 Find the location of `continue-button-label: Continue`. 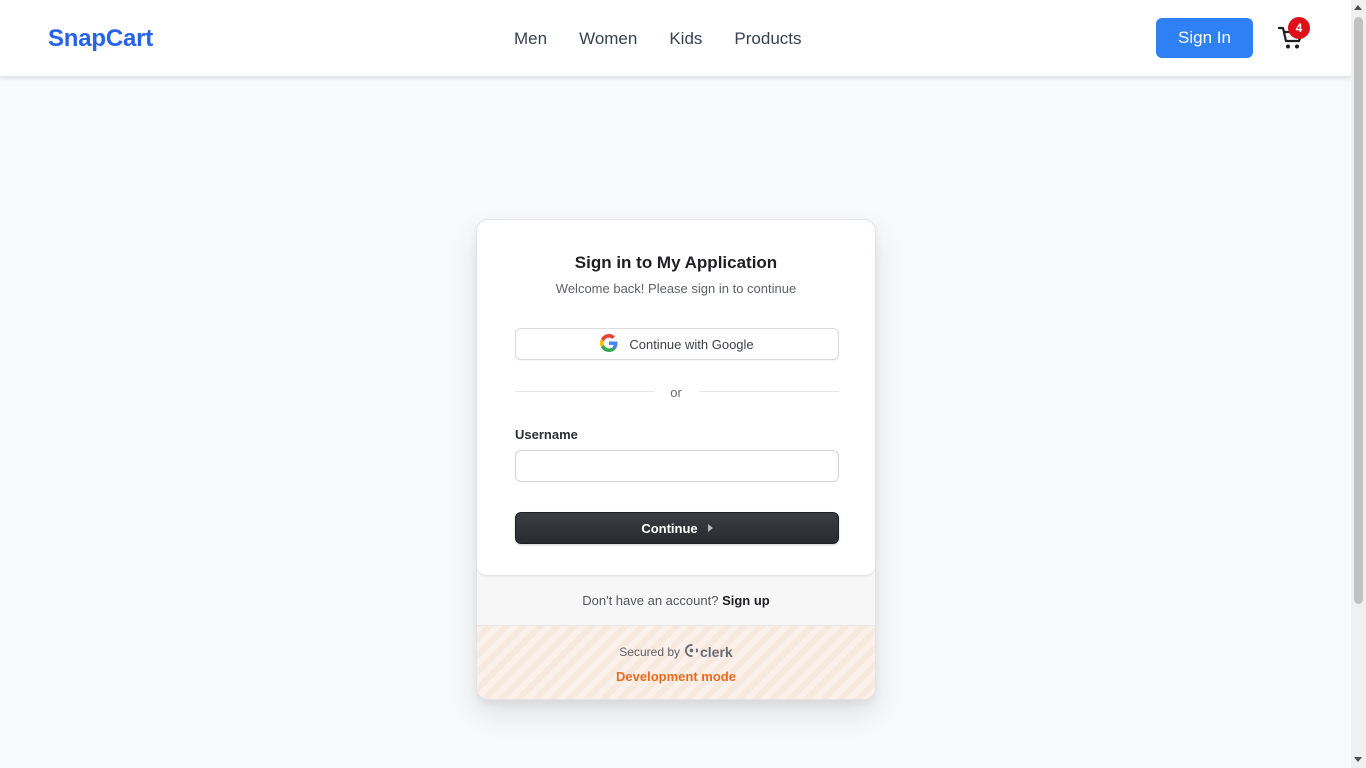

continue-button-label: Continue is located at coordinates (669, 528).